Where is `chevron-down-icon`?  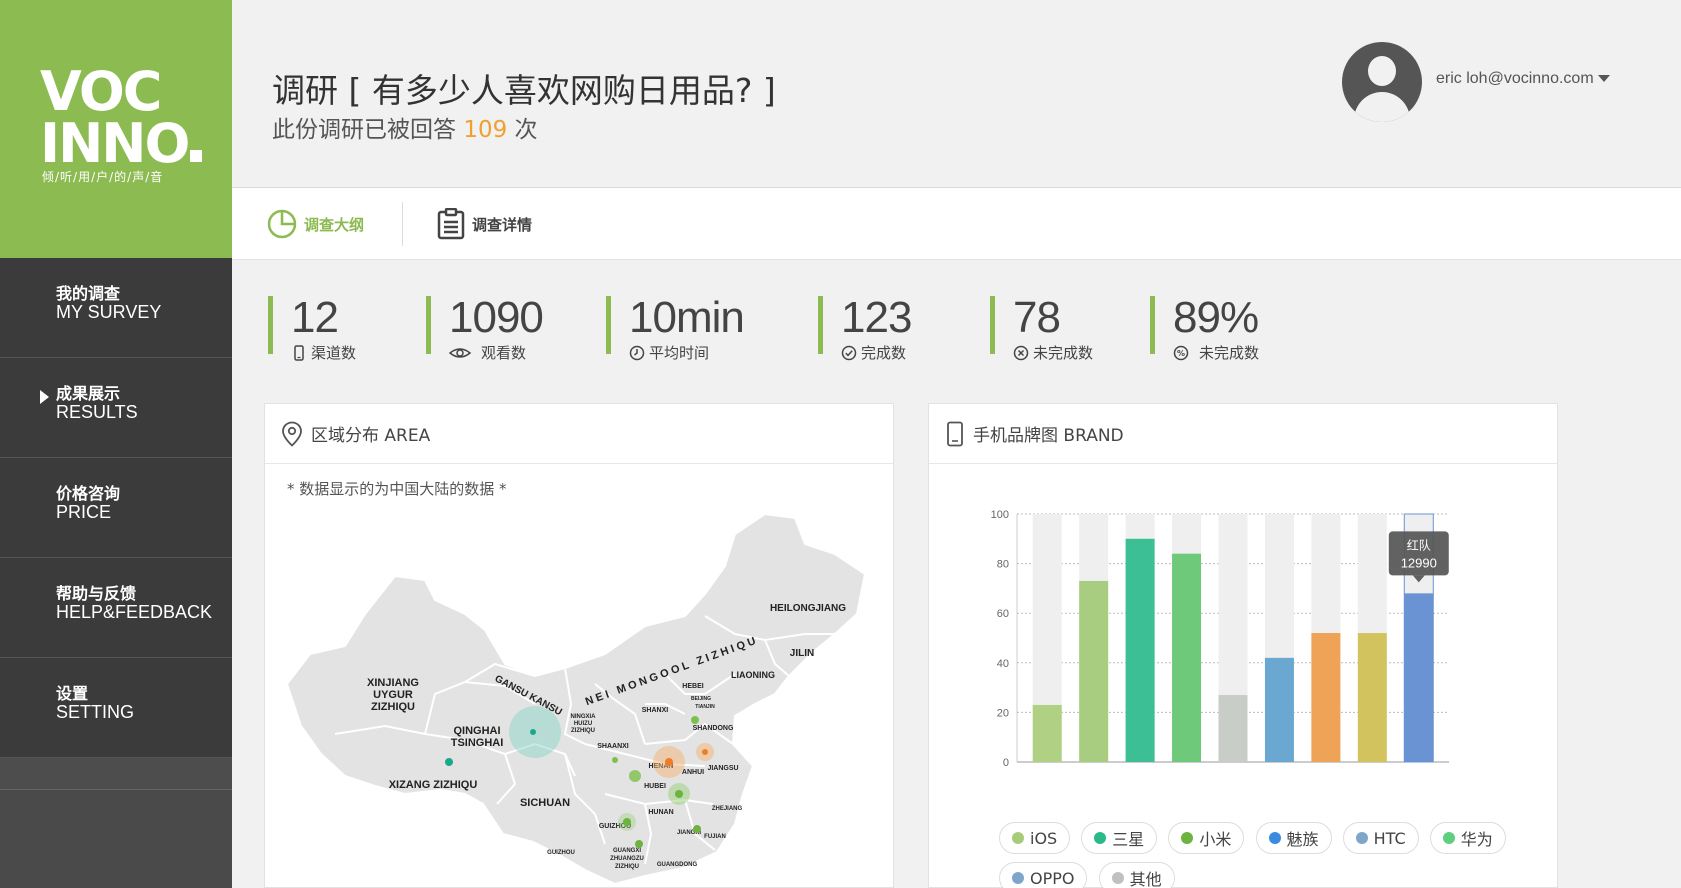
chevron-down-icon is located at coordinates (1603, 79).